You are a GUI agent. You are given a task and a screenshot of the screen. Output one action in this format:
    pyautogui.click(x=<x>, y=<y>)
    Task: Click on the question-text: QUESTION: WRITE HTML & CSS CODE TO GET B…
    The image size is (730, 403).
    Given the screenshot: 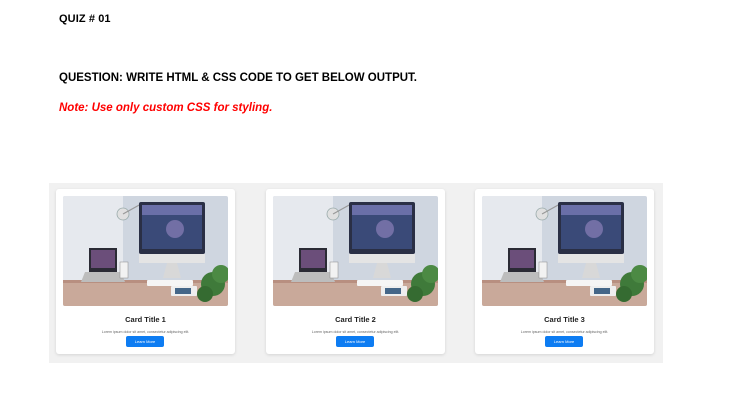 What is the action you would take?
    pyautogui.click(x=238, y=78)
    